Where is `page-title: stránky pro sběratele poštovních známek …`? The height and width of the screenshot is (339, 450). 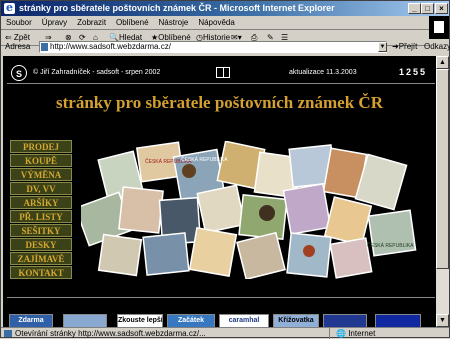 page-title: stránky pro sběratele poštovních známek … is located at coordinates (219, 102).